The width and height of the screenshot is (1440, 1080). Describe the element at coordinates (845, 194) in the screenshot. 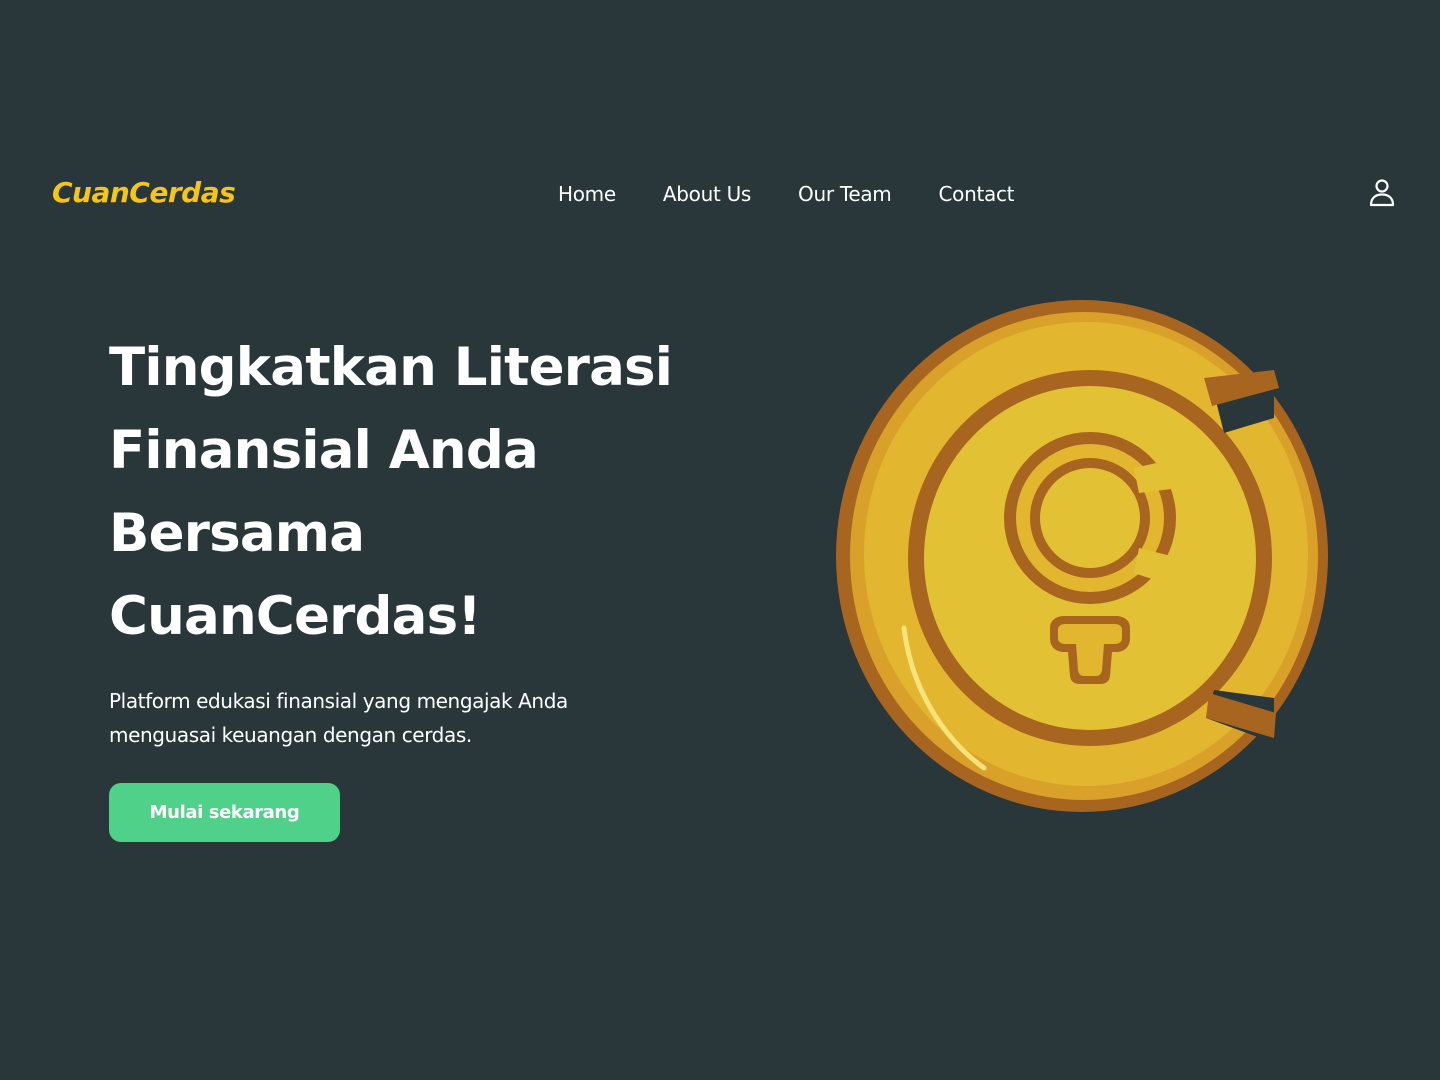

I see `nav-item-our-team: Our Team` at that location.